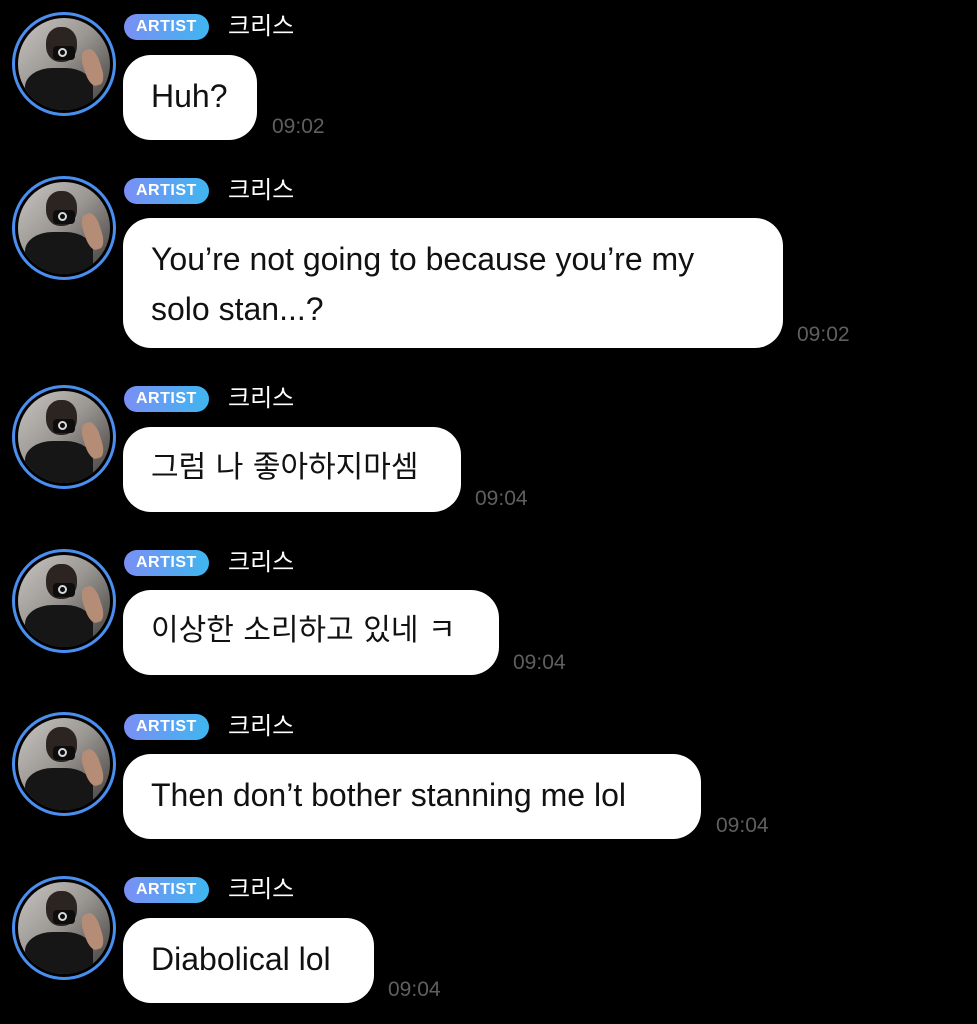 This screenshot has height=1024, width=977. I want to click on message-bubble: Huh?, so click(190, 97).